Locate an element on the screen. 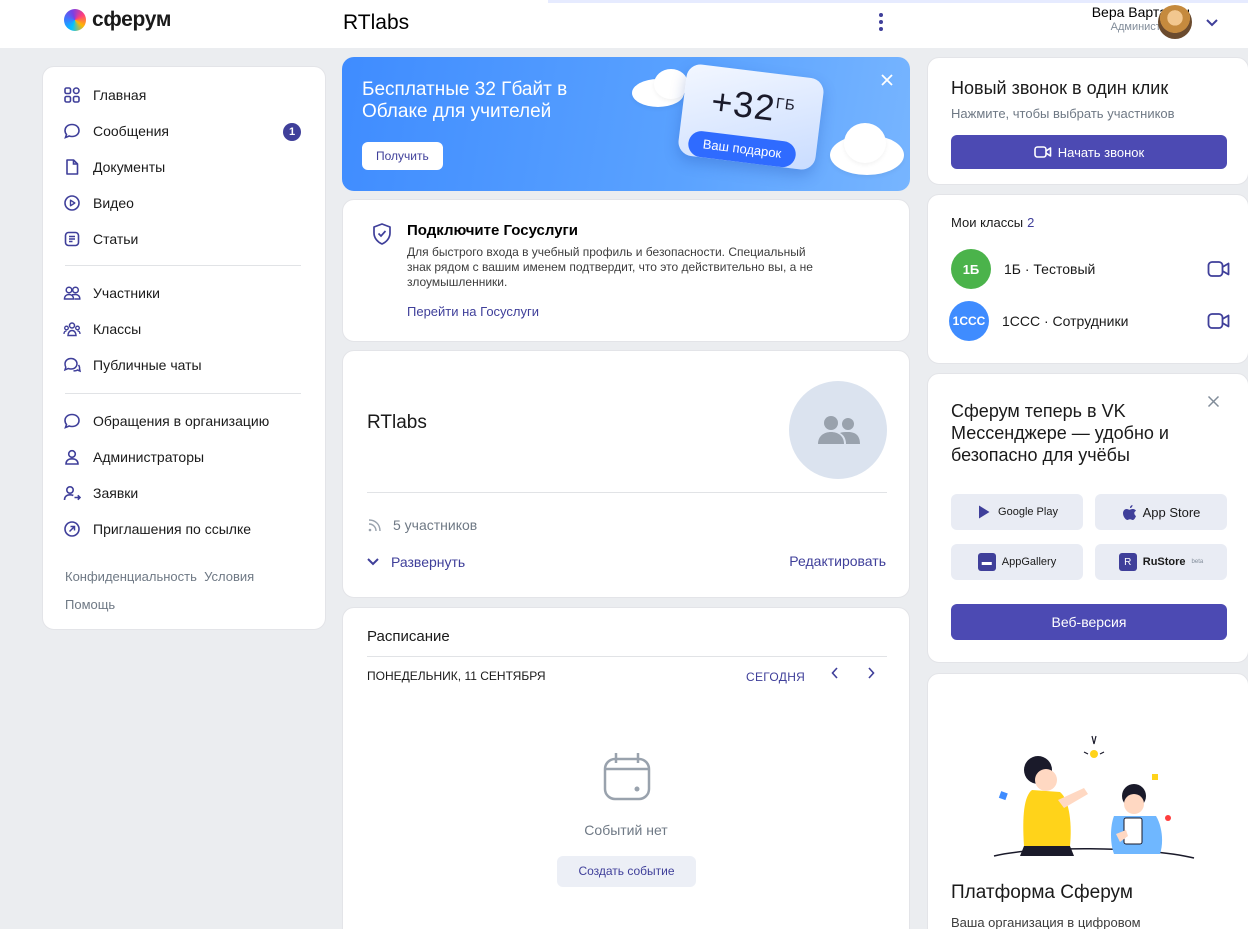  class-name: 1ССС · Сотрудники is located at coordinates (1065, 321).